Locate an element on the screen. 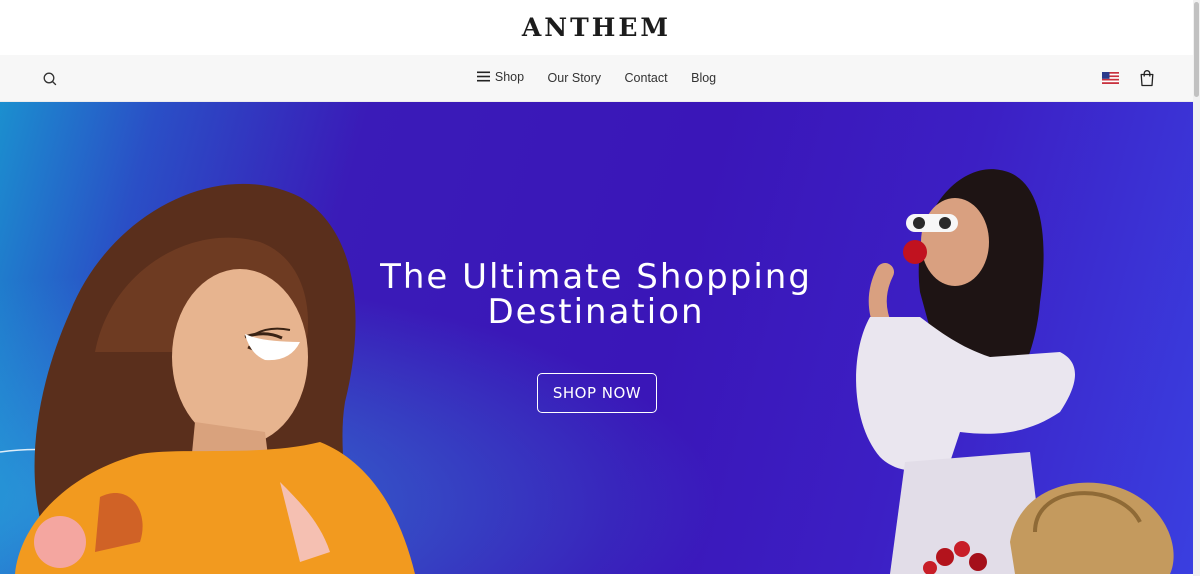 The height and width of the screenshot is (576, 1200). nav-item-label: Shop is located at coordinates (509, 77).